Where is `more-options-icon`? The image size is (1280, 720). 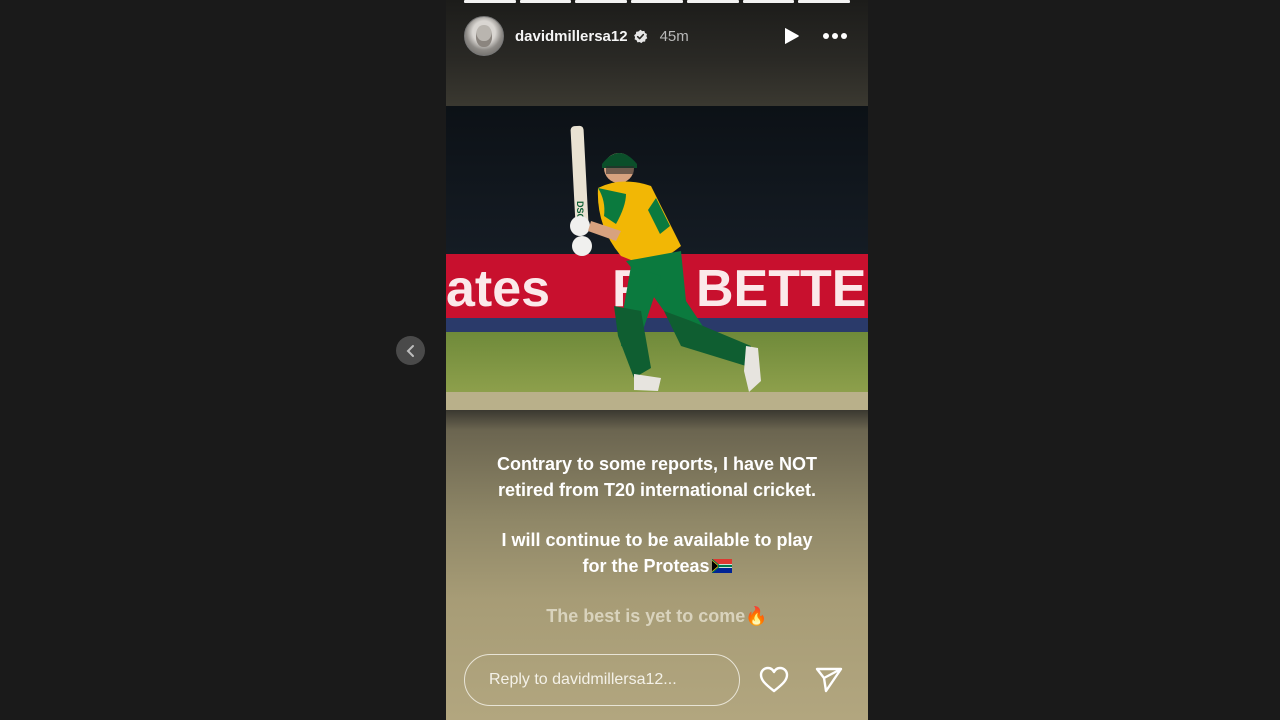
more-options-icon is located at coordinates (835, 36).